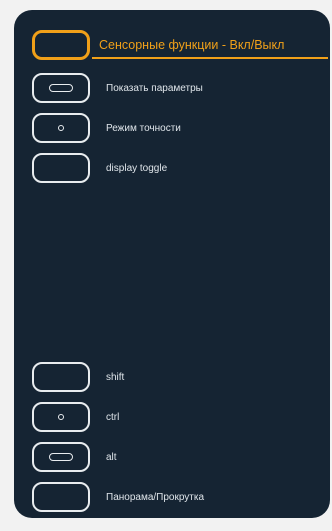 The width and height of the screenshot is (332, 531). I want to click on display-toggle-row: display toggle, so click(99, 168).